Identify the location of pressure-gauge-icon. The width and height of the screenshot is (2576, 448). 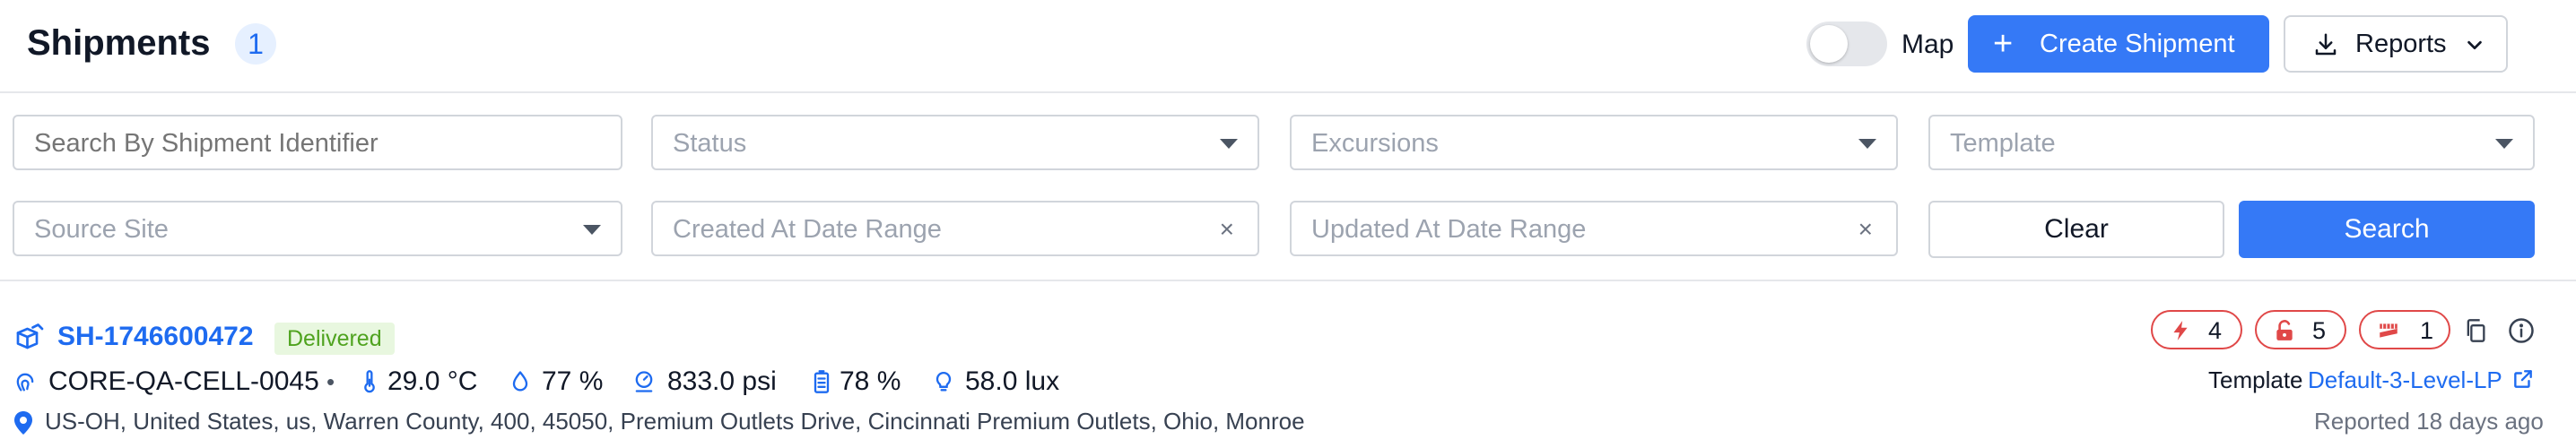
(644, 381).